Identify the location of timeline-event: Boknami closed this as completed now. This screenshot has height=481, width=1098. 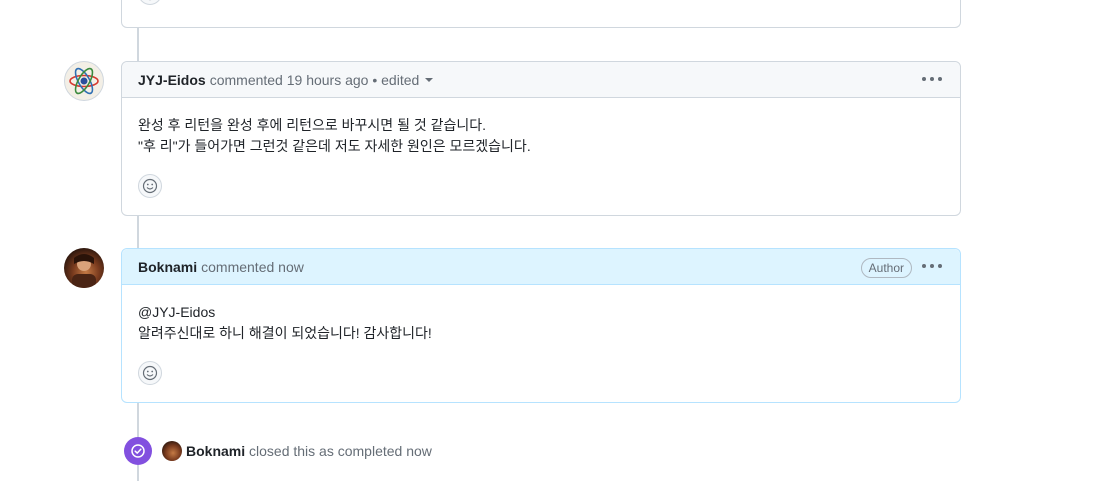
(278, 451).